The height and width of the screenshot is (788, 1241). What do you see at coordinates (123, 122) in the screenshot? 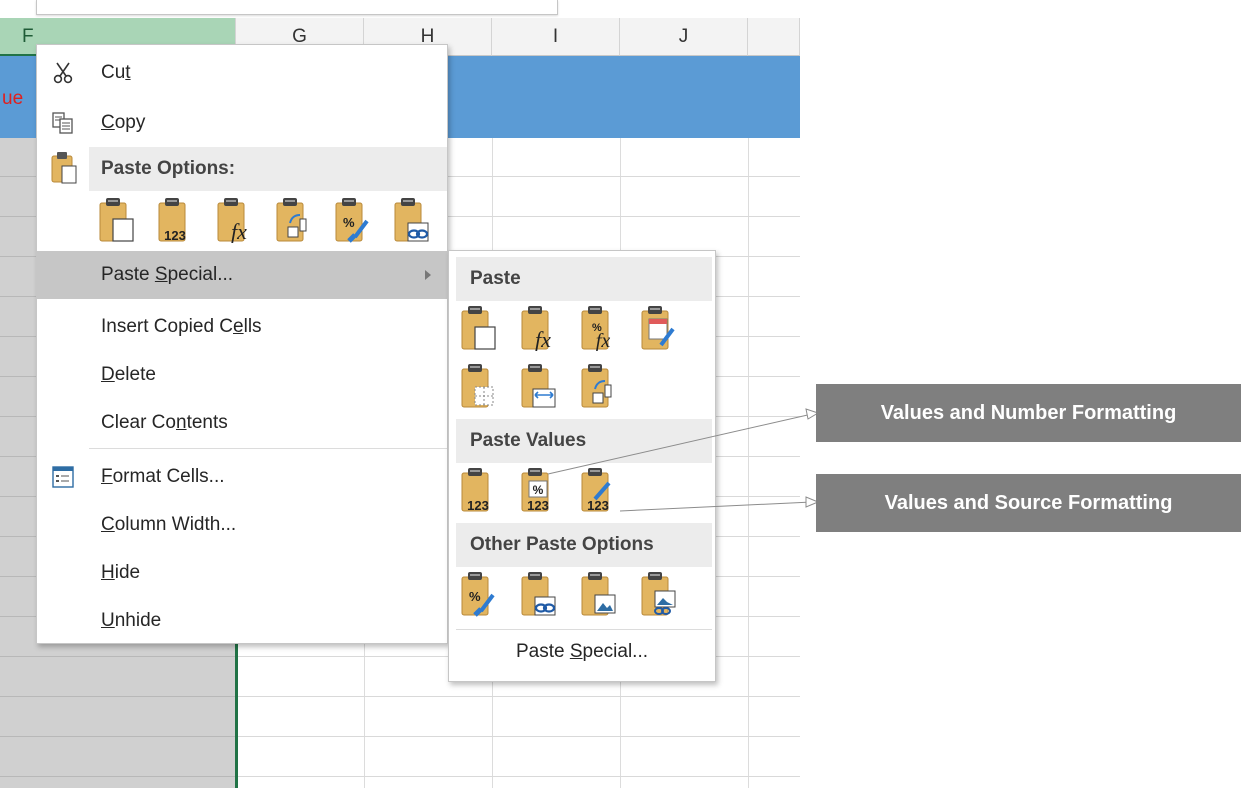
I see `menu-item-label: Copy` at bounding box center [123, 122].